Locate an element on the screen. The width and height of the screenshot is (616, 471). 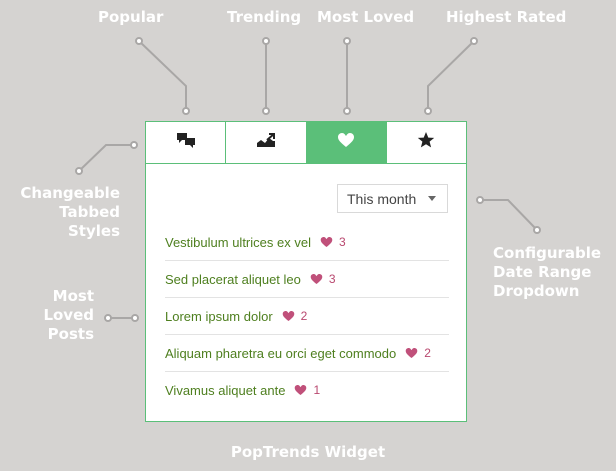
callout-loved-posts: Most Loved Posts is located at coordinates (62, 315).